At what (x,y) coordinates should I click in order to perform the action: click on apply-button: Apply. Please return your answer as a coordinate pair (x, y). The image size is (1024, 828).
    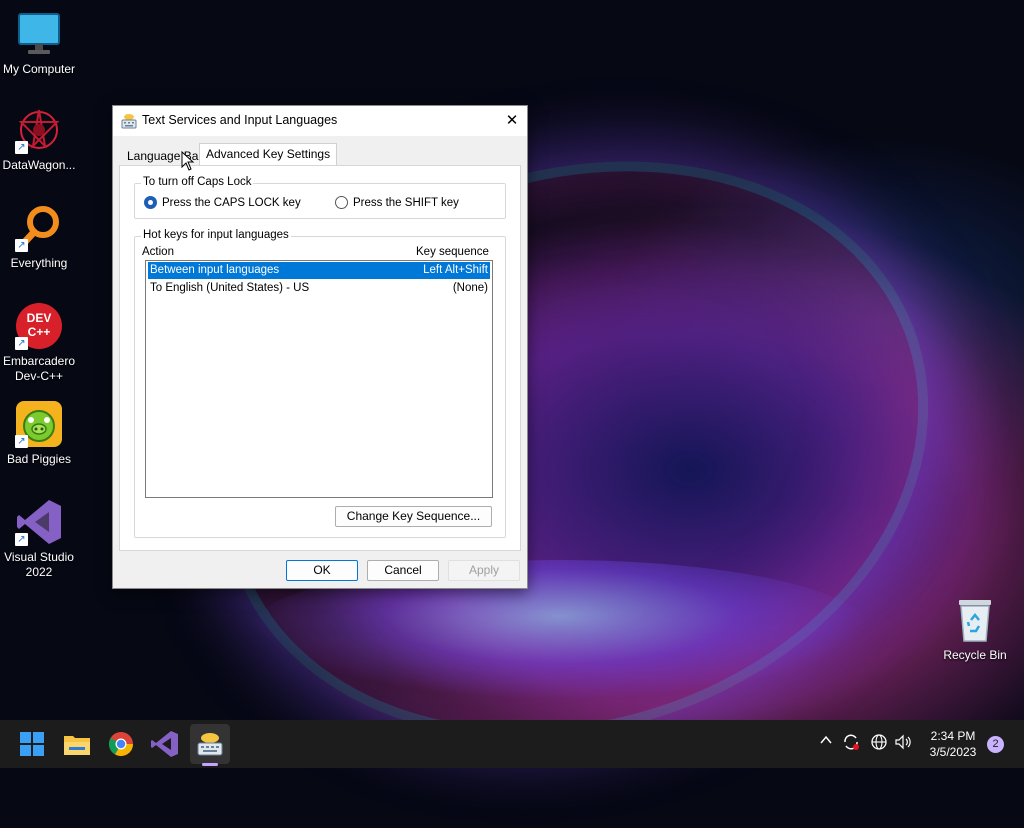
    Looking at the image, I should click on (484, 570).